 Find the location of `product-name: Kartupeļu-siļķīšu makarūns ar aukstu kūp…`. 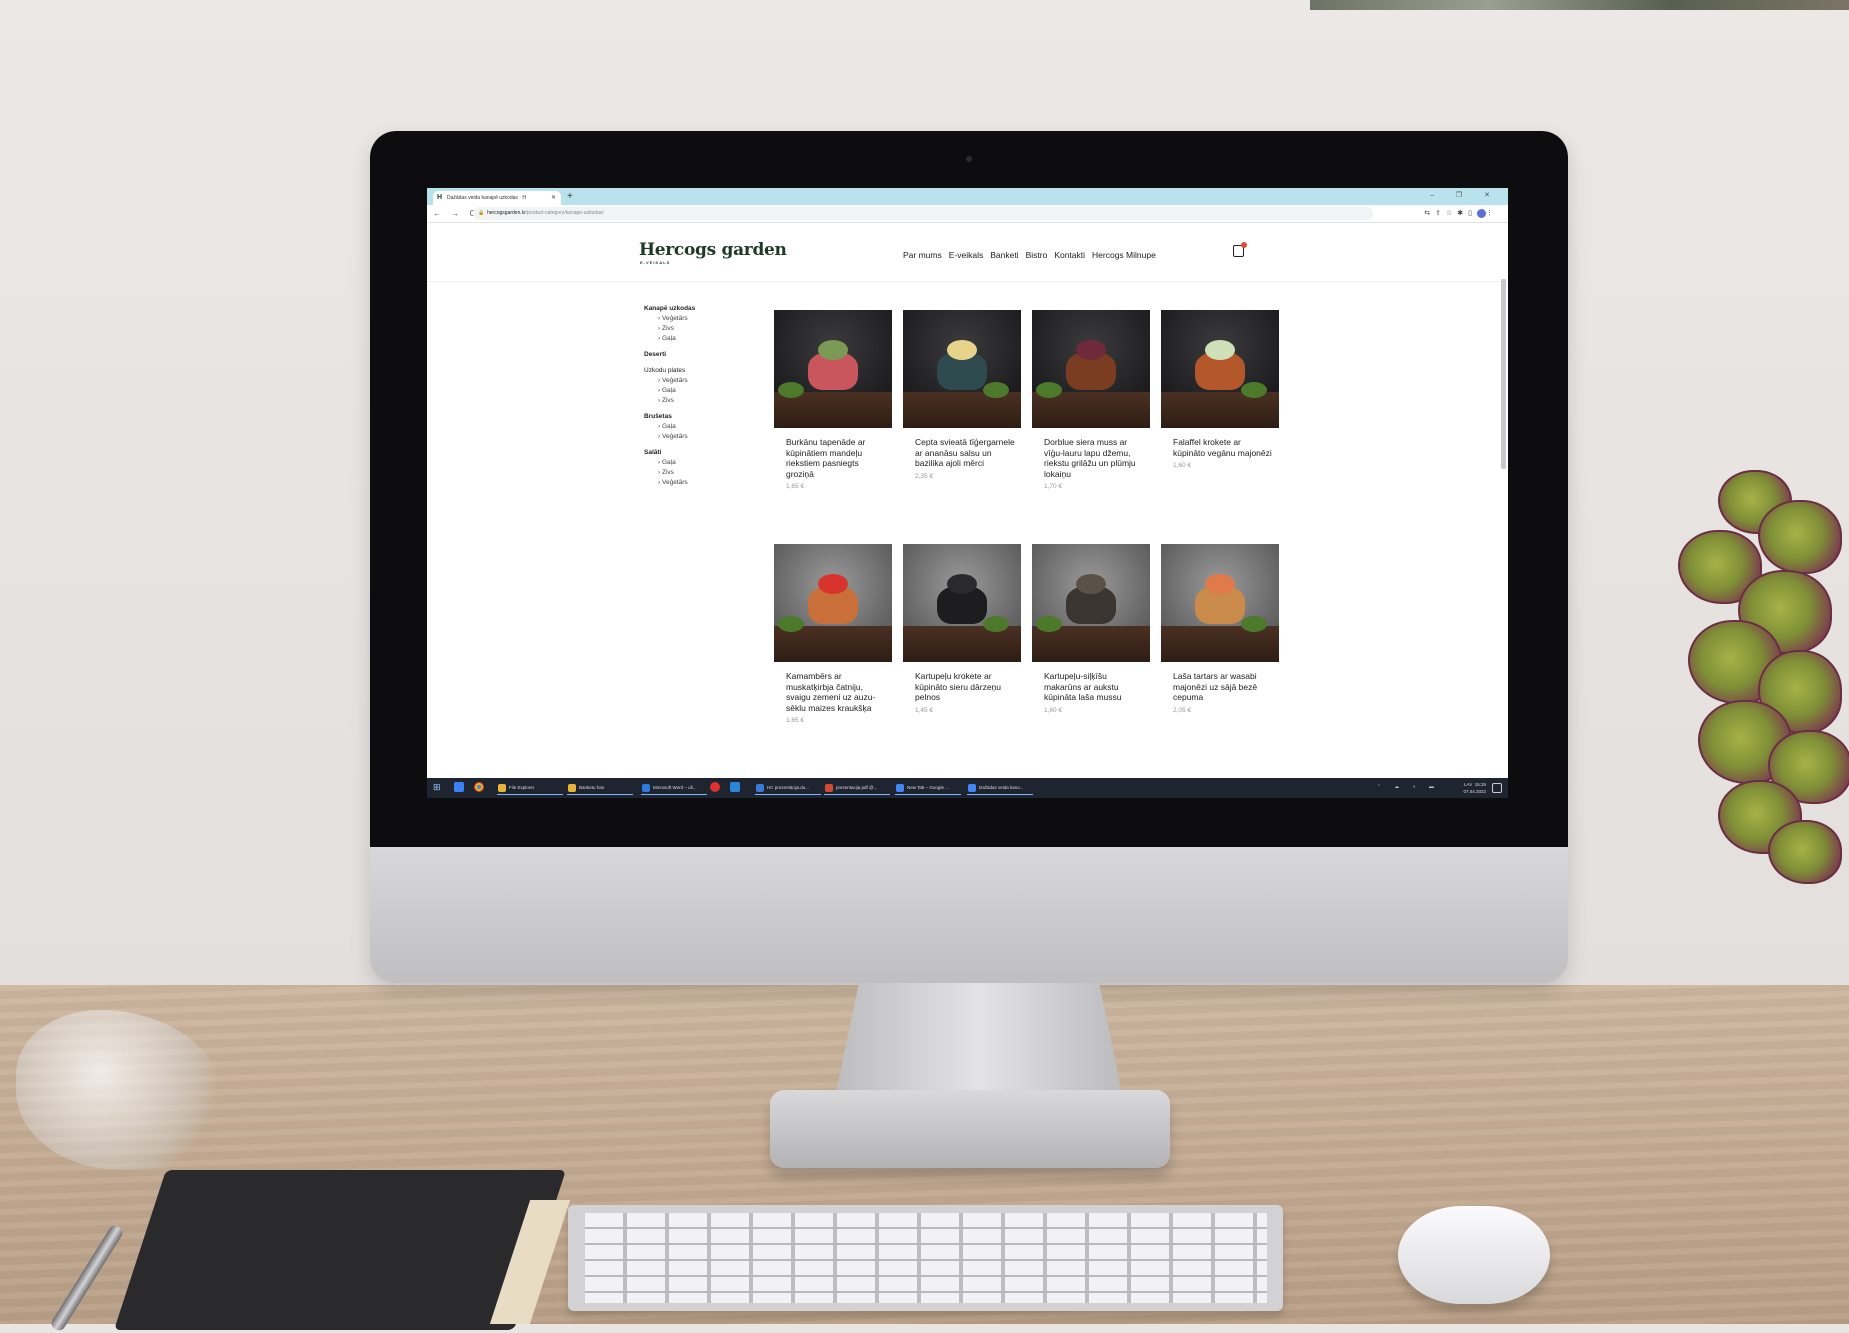

product-name: Kartupeļu-siļķīšu makarūns ar aukstu kūp… is located at coordinates (1094, 687).